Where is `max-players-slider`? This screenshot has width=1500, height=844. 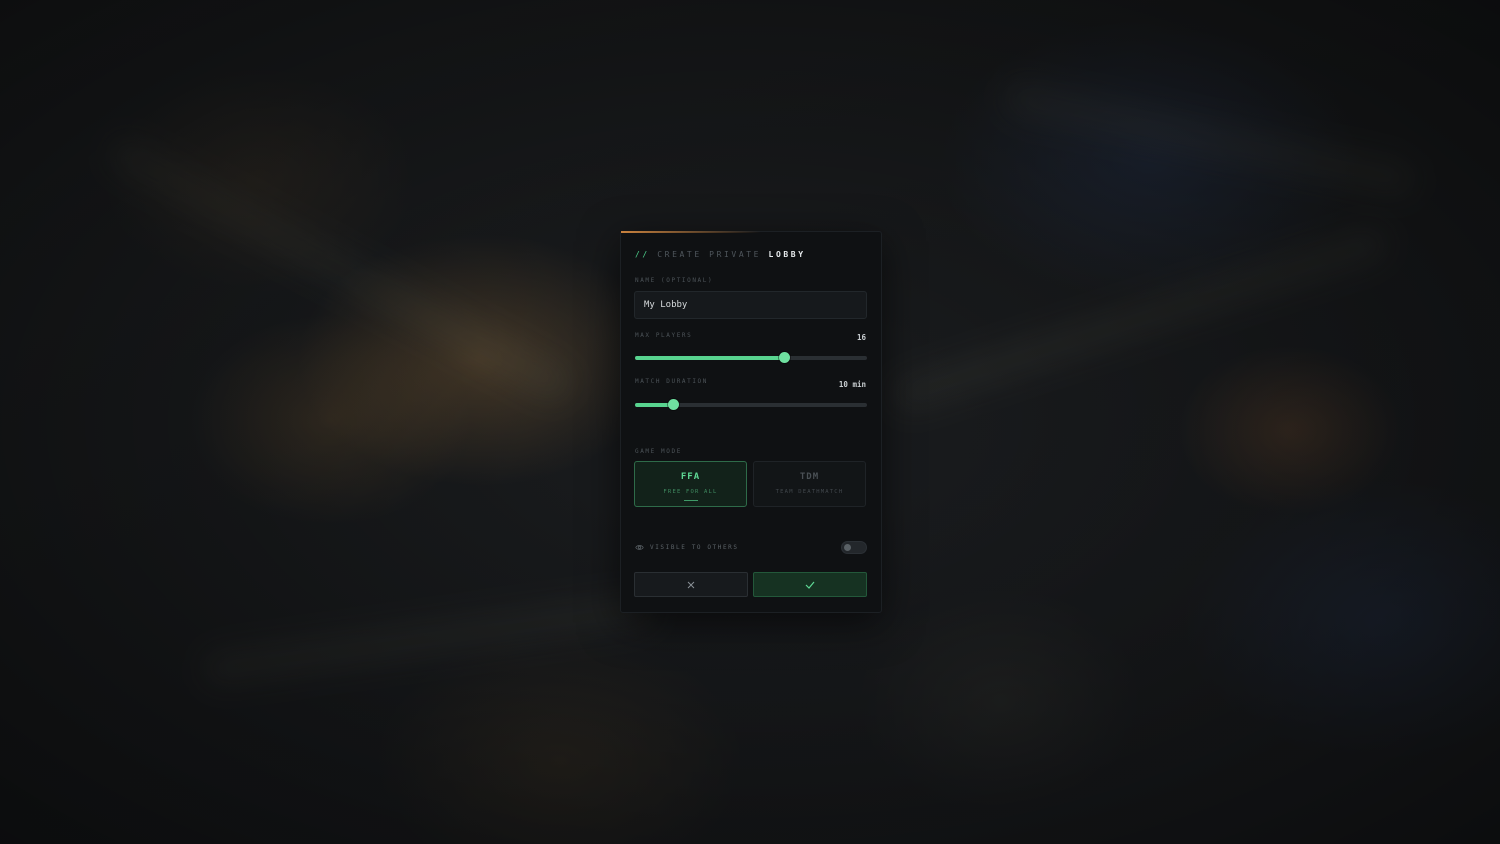
max-players-slider is located at coordinates (751, 358).